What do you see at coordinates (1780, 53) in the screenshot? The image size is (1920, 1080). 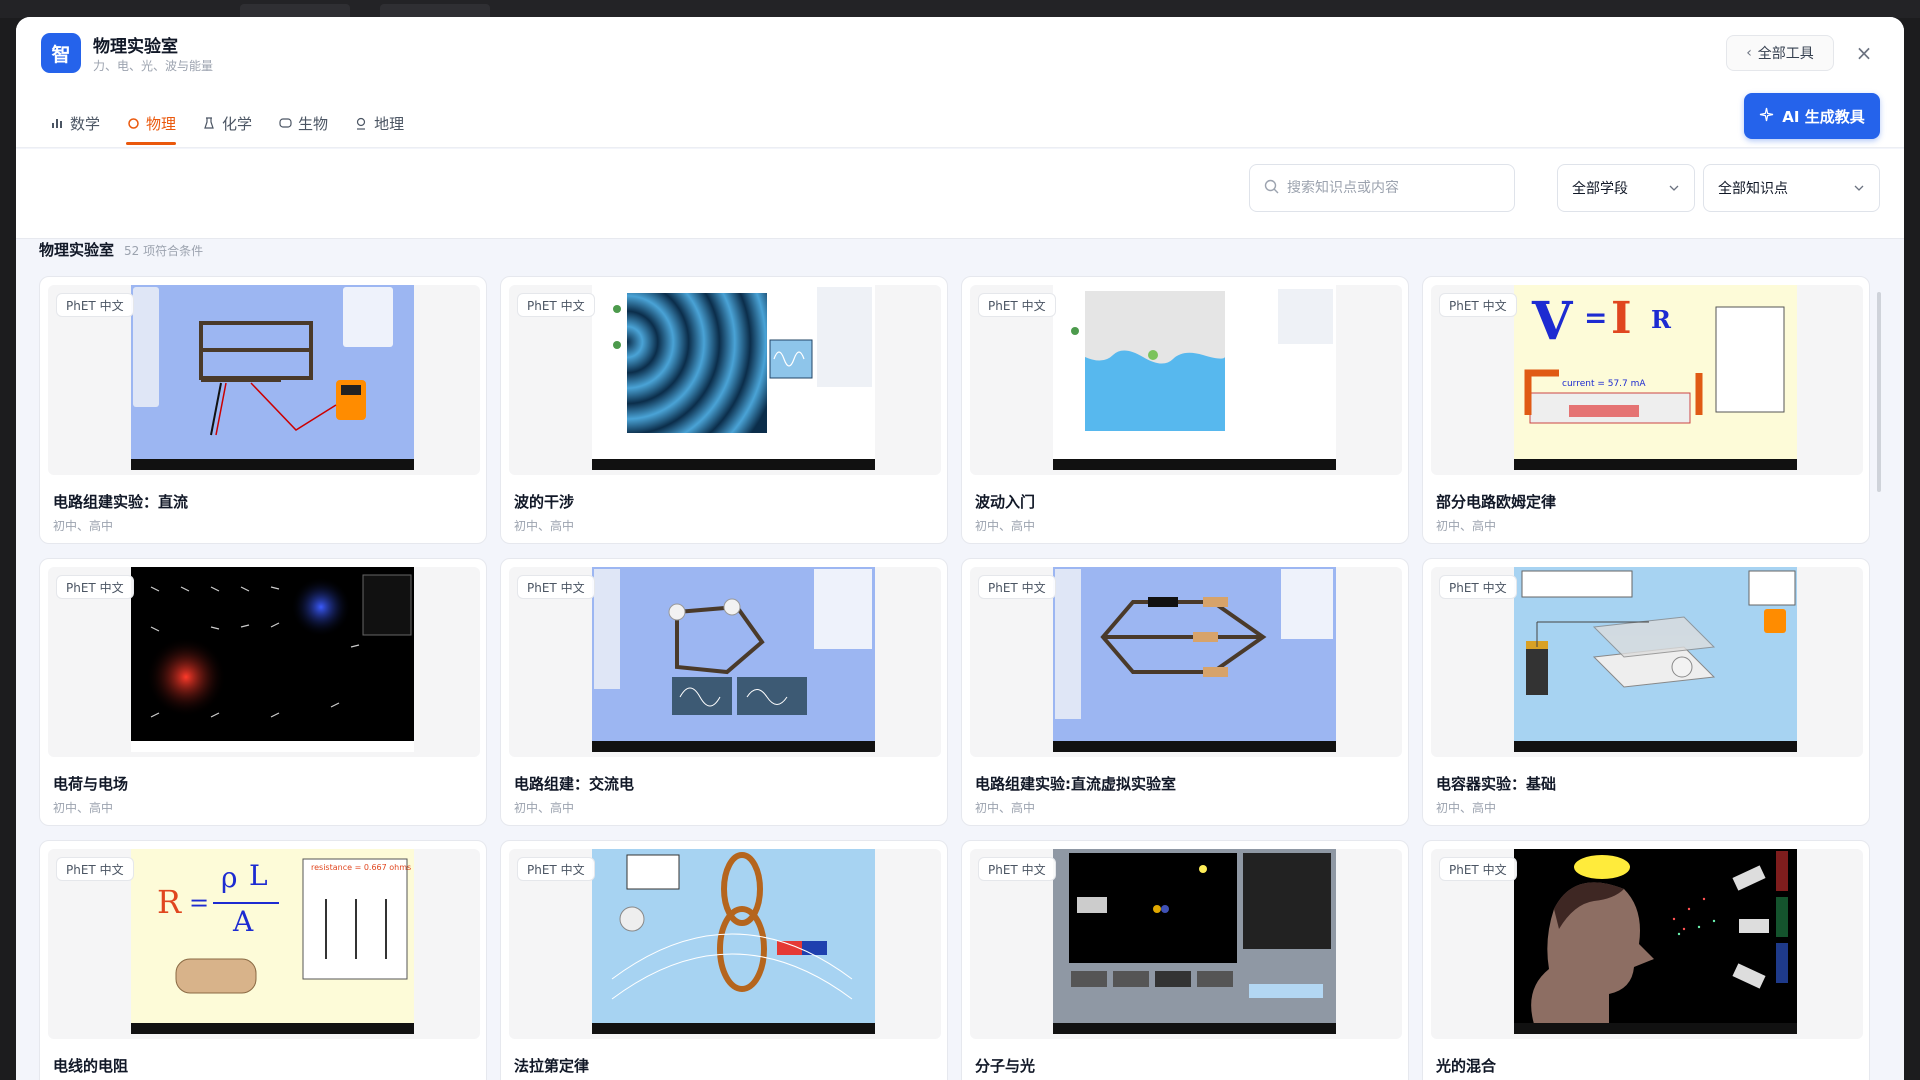 I see `all-tools-button: ‹ 全部工具` at bounding box center [1780, 53].